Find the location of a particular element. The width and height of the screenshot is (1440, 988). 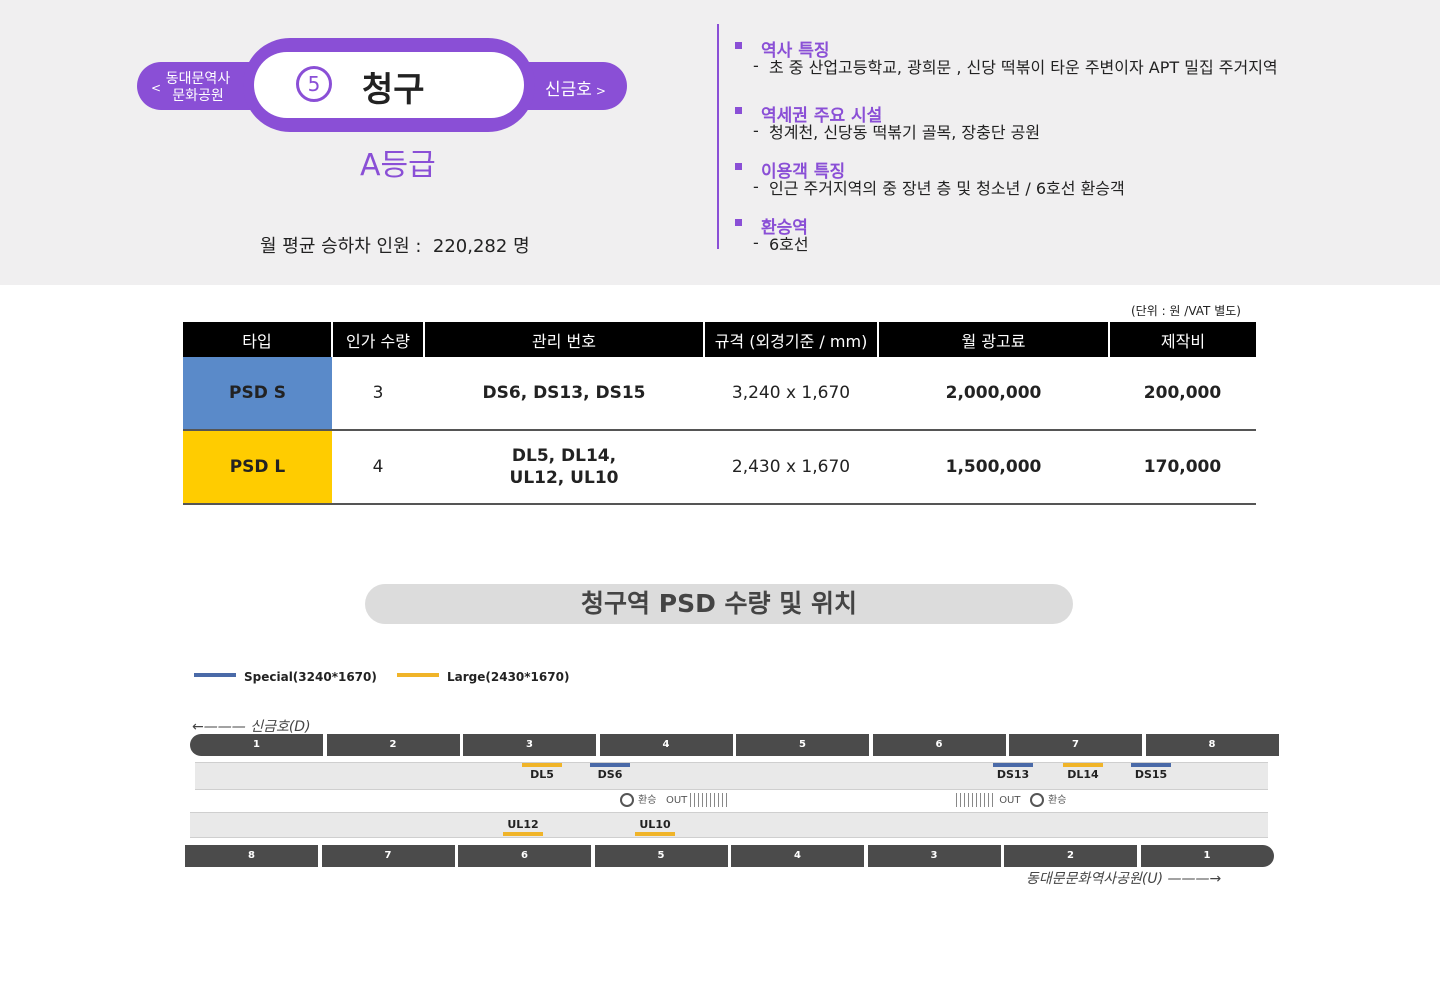

direction-bottom-label: 동대문문화역사공원(U) is located at coordinates (1095, 879).